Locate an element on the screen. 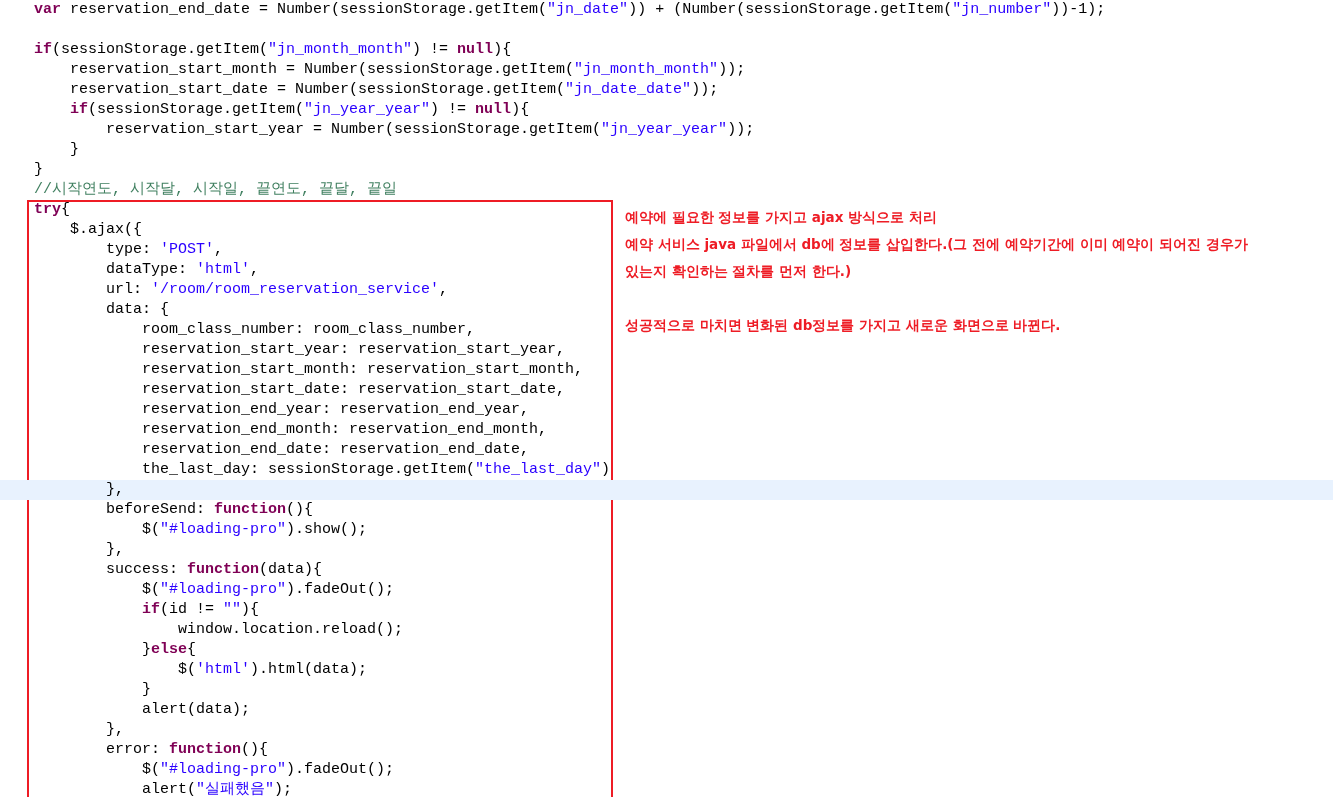  code-line: try{ is located at coordinates (52, 210).